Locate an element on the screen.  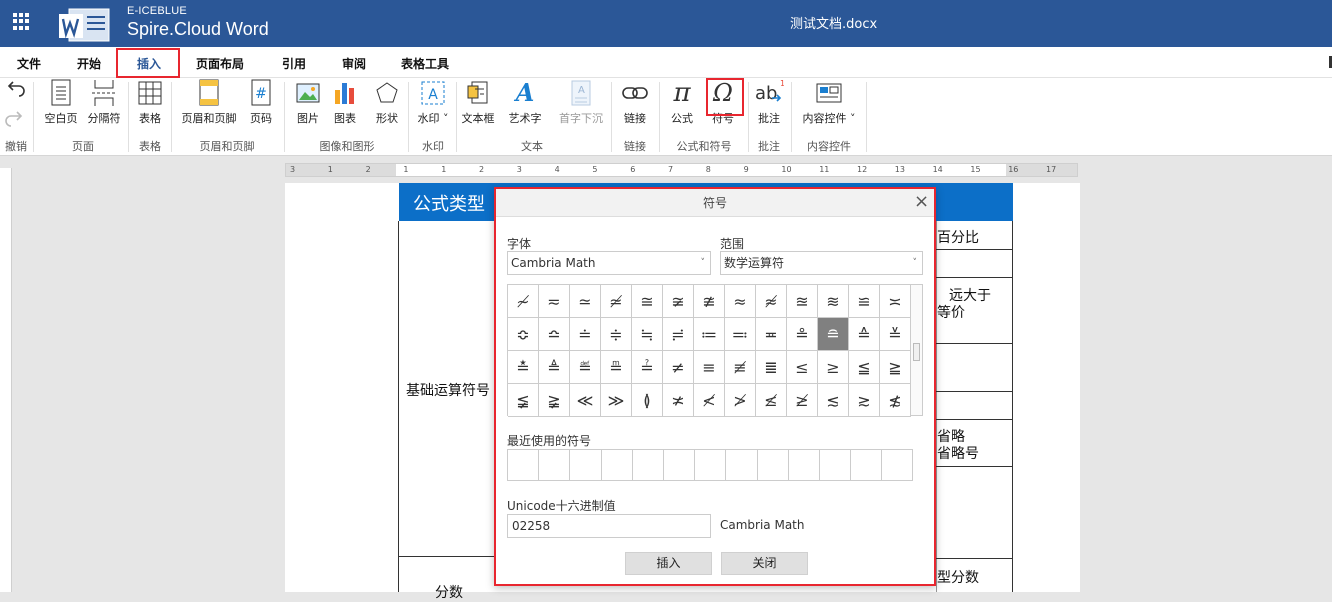
symbol-cell: ≐ is located at coordinates (585, 334).